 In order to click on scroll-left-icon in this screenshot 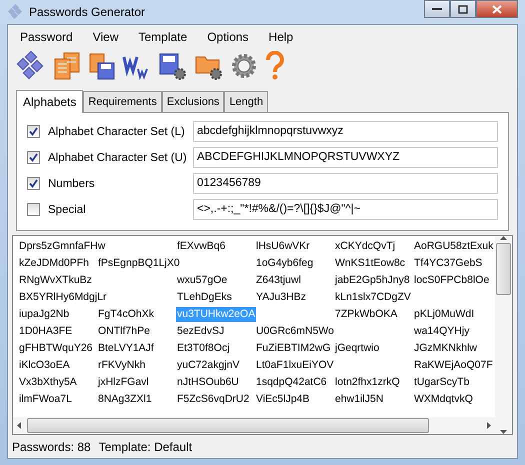, I will do `click(19, 425)`.